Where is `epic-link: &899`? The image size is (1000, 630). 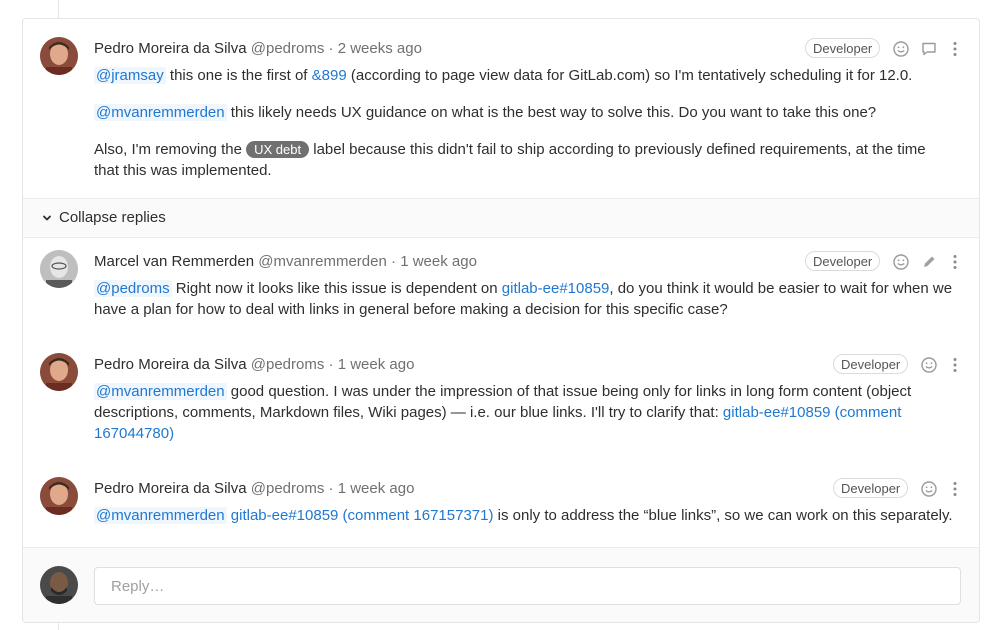 epic-link: &899 is located at coordinates (329, 75).